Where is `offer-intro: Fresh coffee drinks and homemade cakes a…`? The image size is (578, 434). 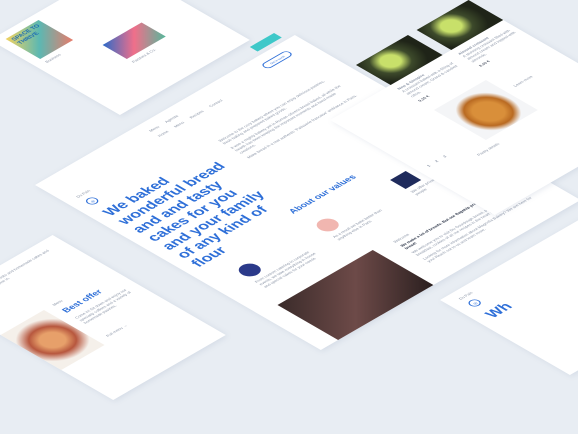
offer-intro: Fresh coffee drinks and homemade cakes a… is located at coordinates (25, 271).